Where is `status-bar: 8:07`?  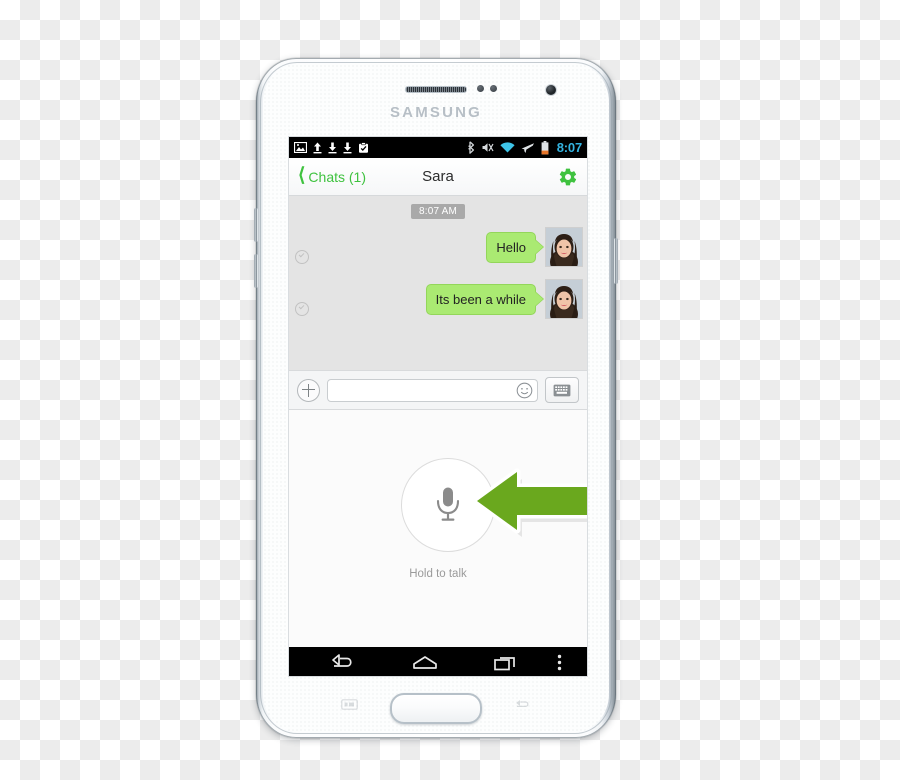 status-bar: 8:07 is located at coordinates (438, 147).